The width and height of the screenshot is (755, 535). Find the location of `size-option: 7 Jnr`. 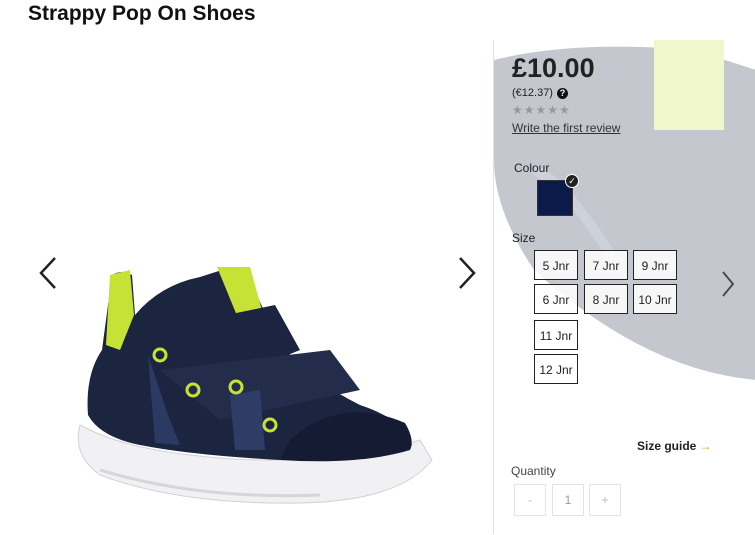

size-option: 7 Jnr is located at coordinates (606, 265).